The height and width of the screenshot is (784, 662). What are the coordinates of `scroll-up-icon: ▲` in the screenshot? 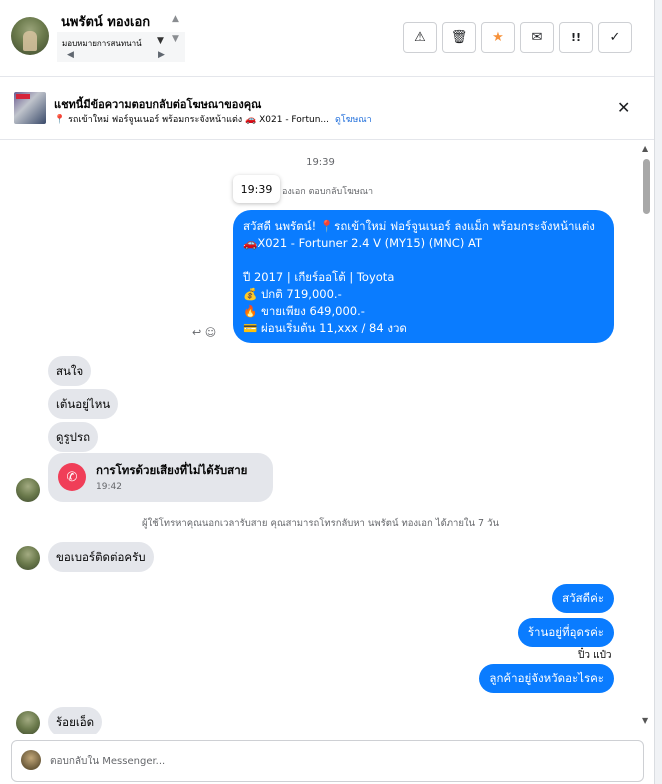 It's located at (175, 19).